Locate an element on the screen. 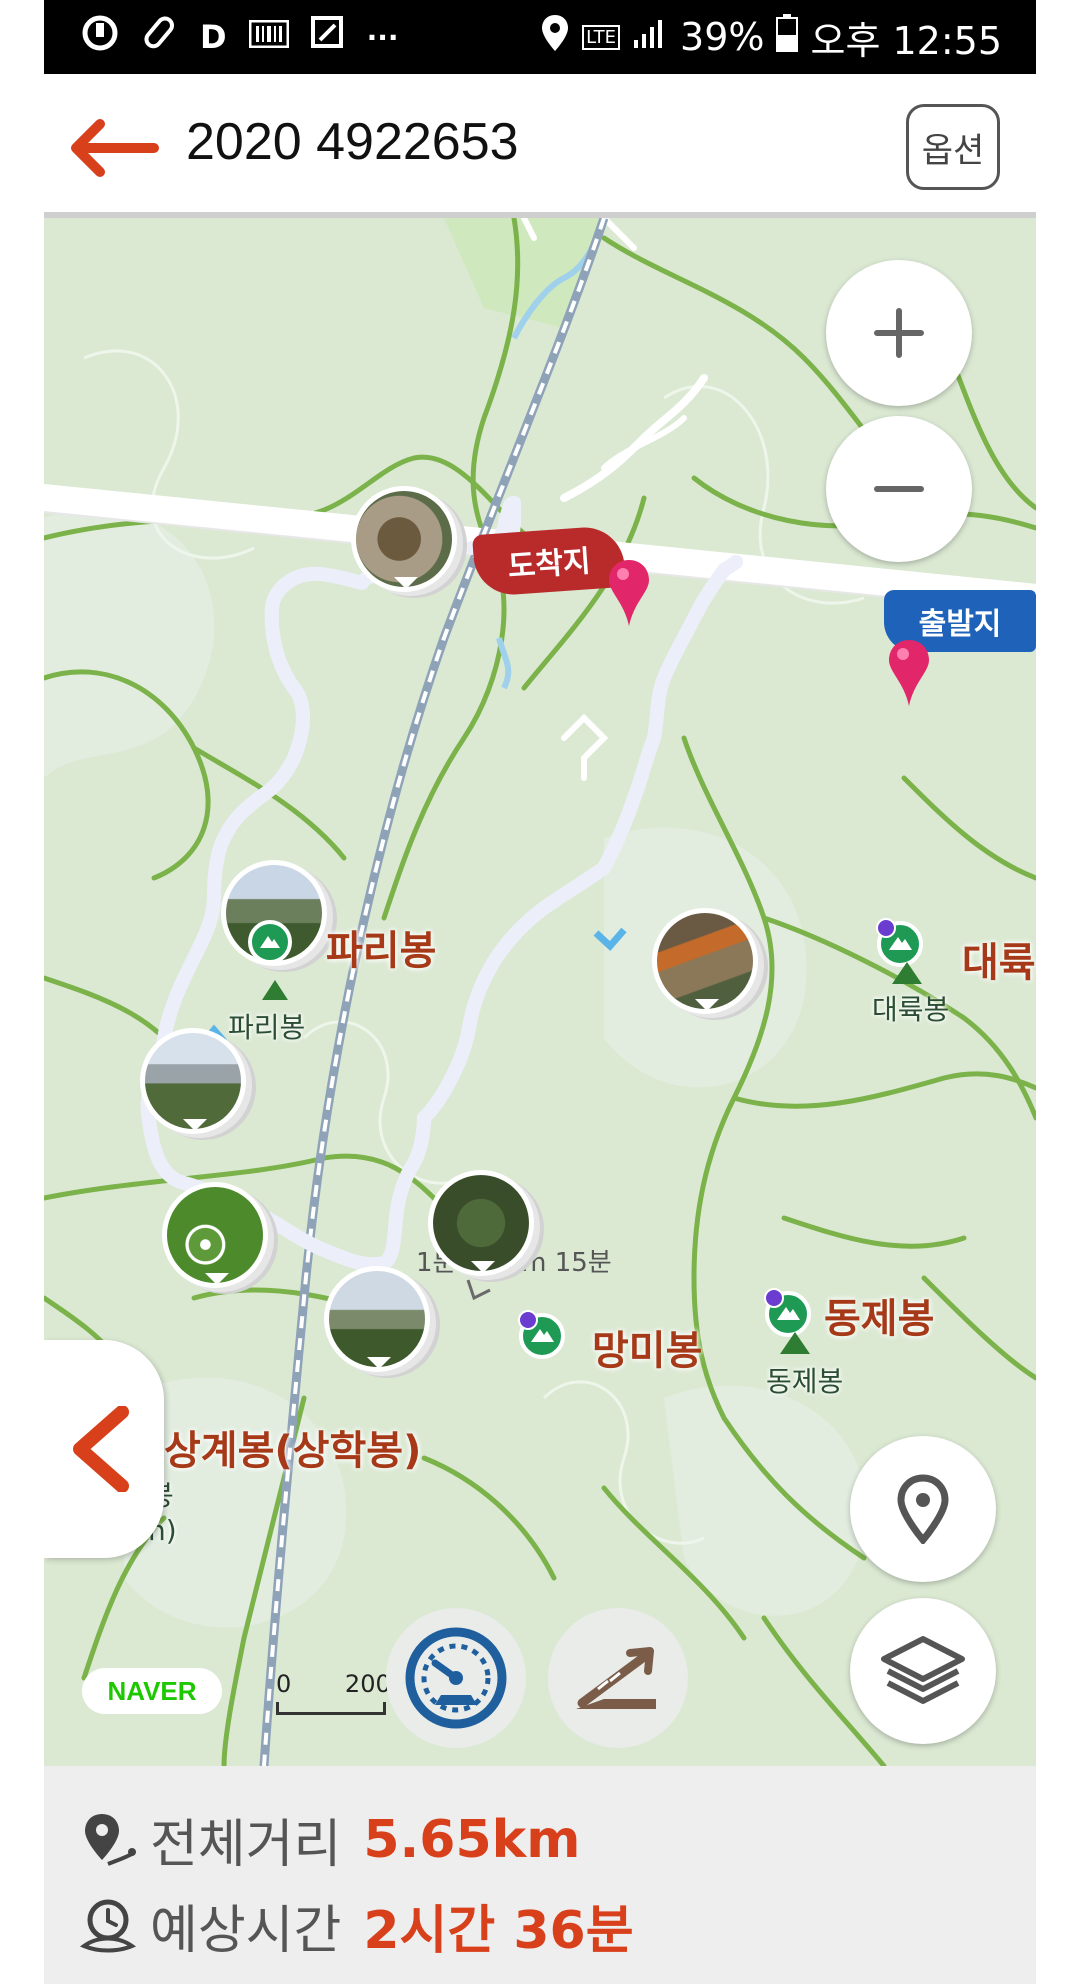 The width and height of the screenshot is (1080, 1984). peak-label-dongje: 동제봉 is located at coordinates (879, 1319).